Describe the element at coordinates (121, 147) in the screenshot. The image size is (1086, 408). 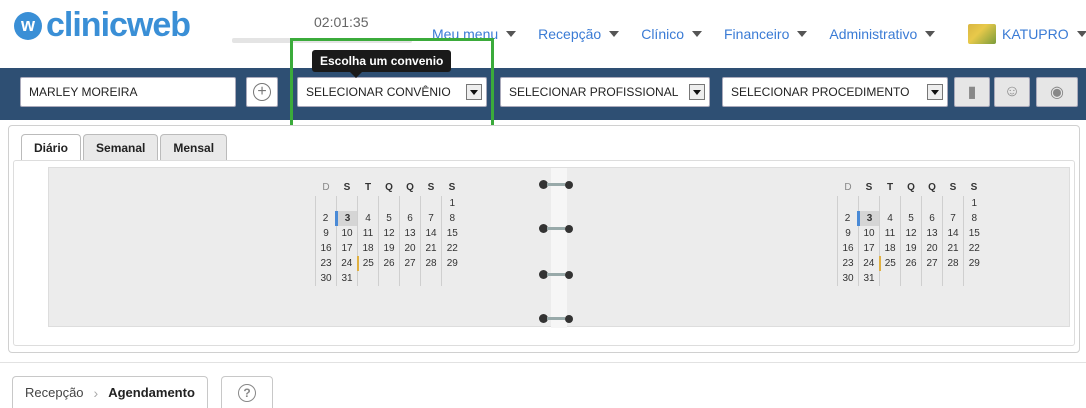
I see `tab-semanal: Semanal` at that location.